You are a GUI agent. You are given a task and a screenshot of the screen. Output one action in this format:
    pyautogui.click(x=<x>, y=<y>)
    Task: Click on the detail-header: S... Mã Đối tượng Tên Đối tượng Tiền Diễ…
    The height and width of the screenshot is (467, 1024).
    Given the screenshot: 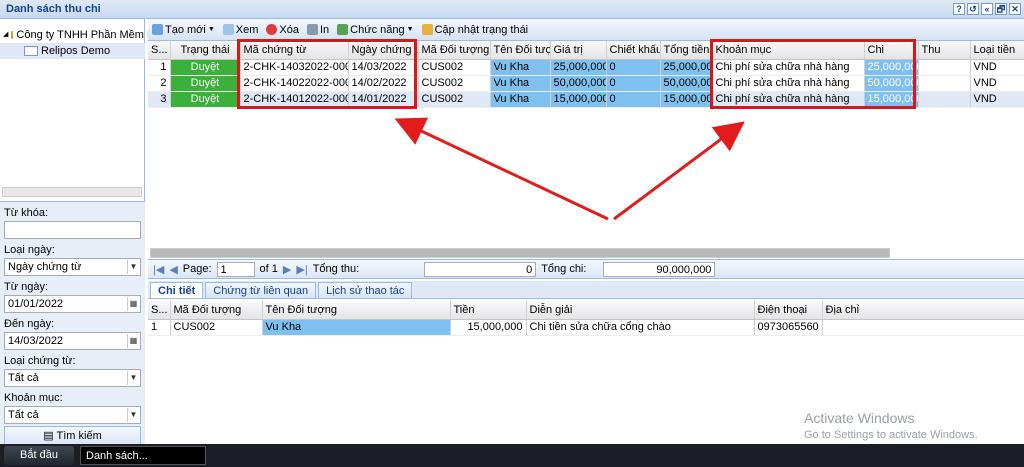 What is the action you would take?
    pyautogui.click(x=586, y=310)
    